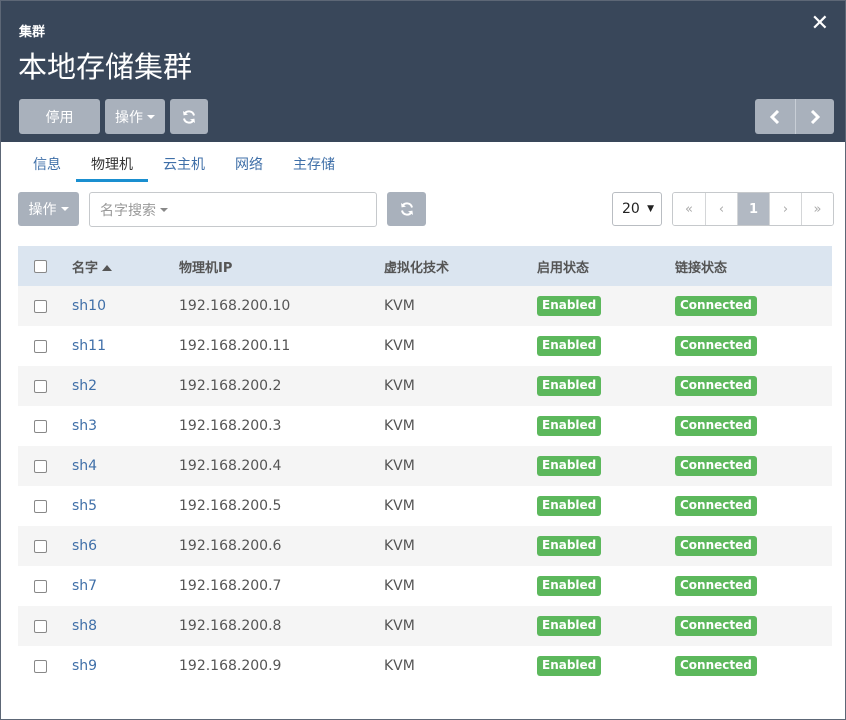 The height and width of the screenshot is (720, 846). I want to click on tab-bar: 信息 物理机 云主机 网络 主存储, so click(184, 162).